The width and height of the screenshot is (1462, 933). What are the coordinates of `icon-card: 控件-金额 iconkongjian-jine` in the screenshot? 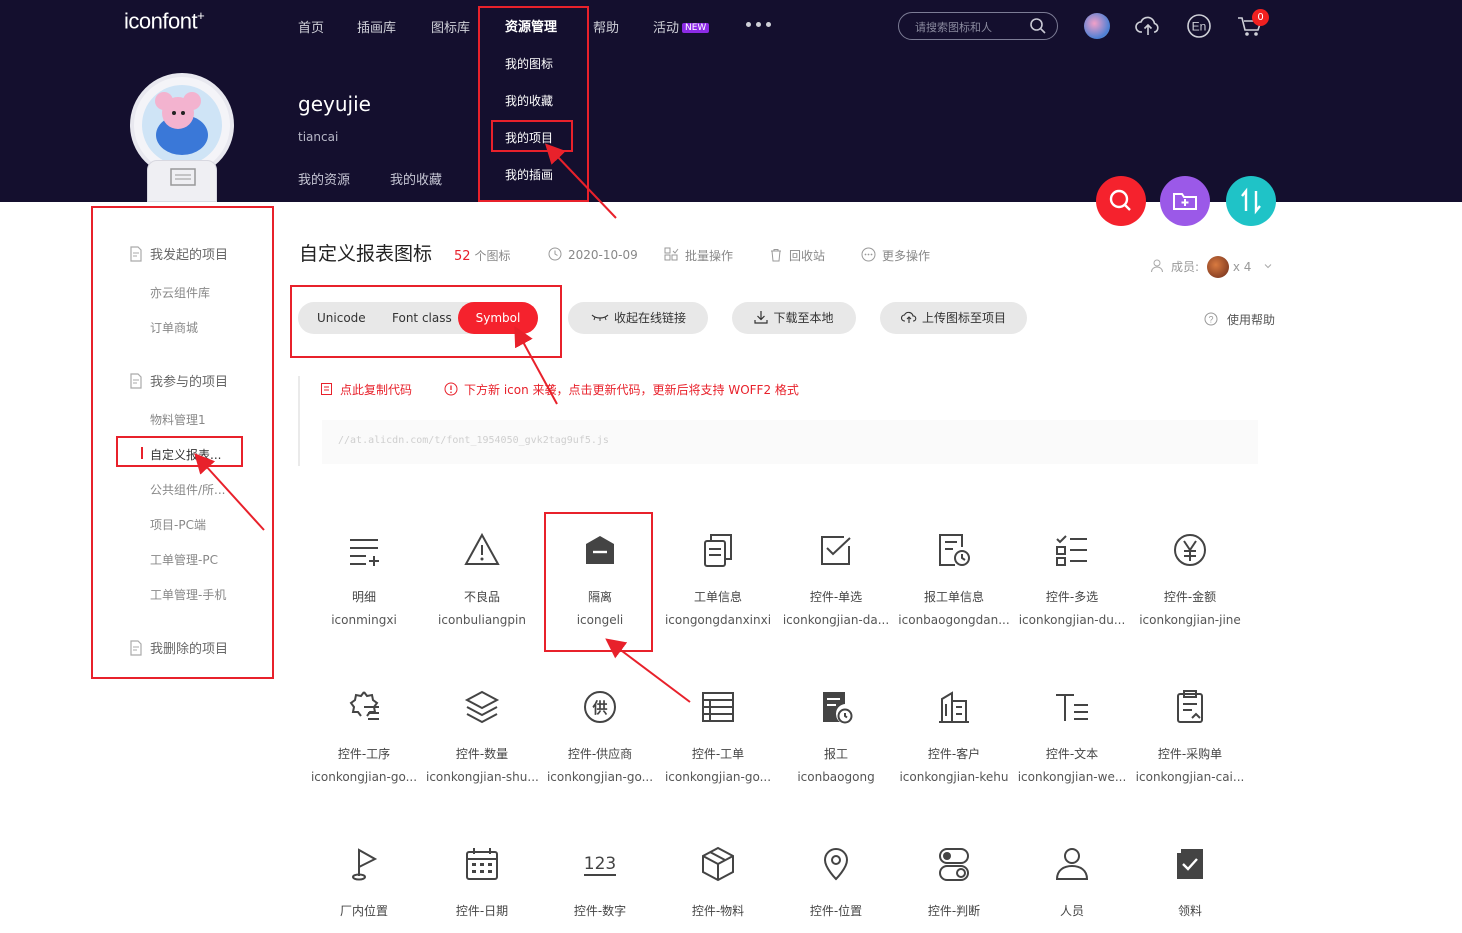 It's located at (1190, 578).